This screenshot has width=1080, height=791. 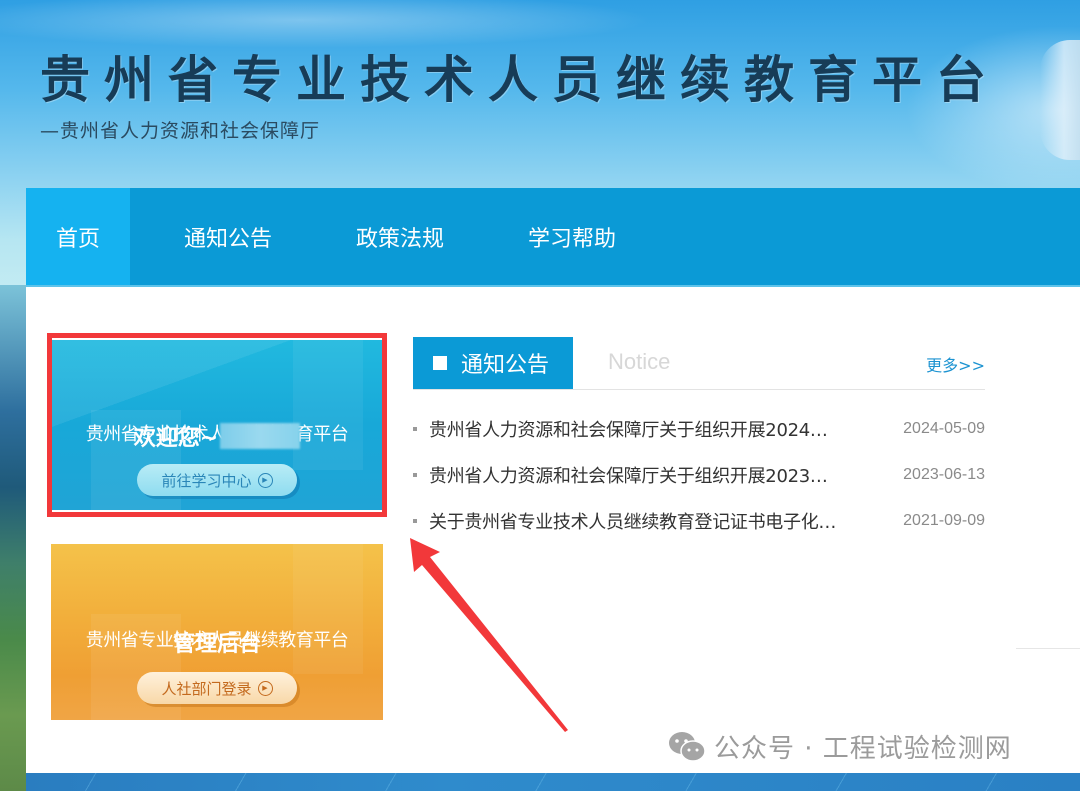 What do you see at coordinates (180, 131) in the screenshot?
I see `site-subtitle: —贵州省人力资源和社会保障厅` at bounding box center [180, 131].